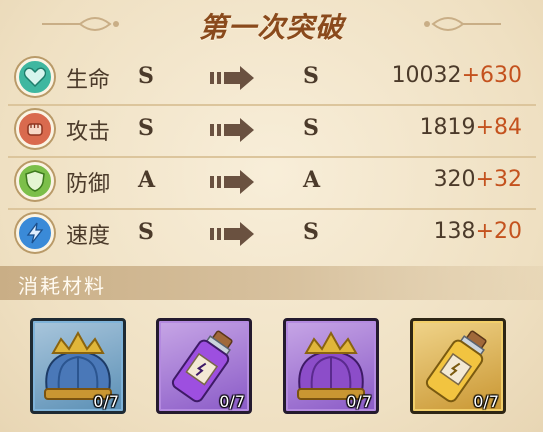 The width and height of the screenshot is (543, 432). What do you see at coordinates (331, 366) in the screenshot?
I see `material-slot-3: 0/7` at bounding box center [331, 366].